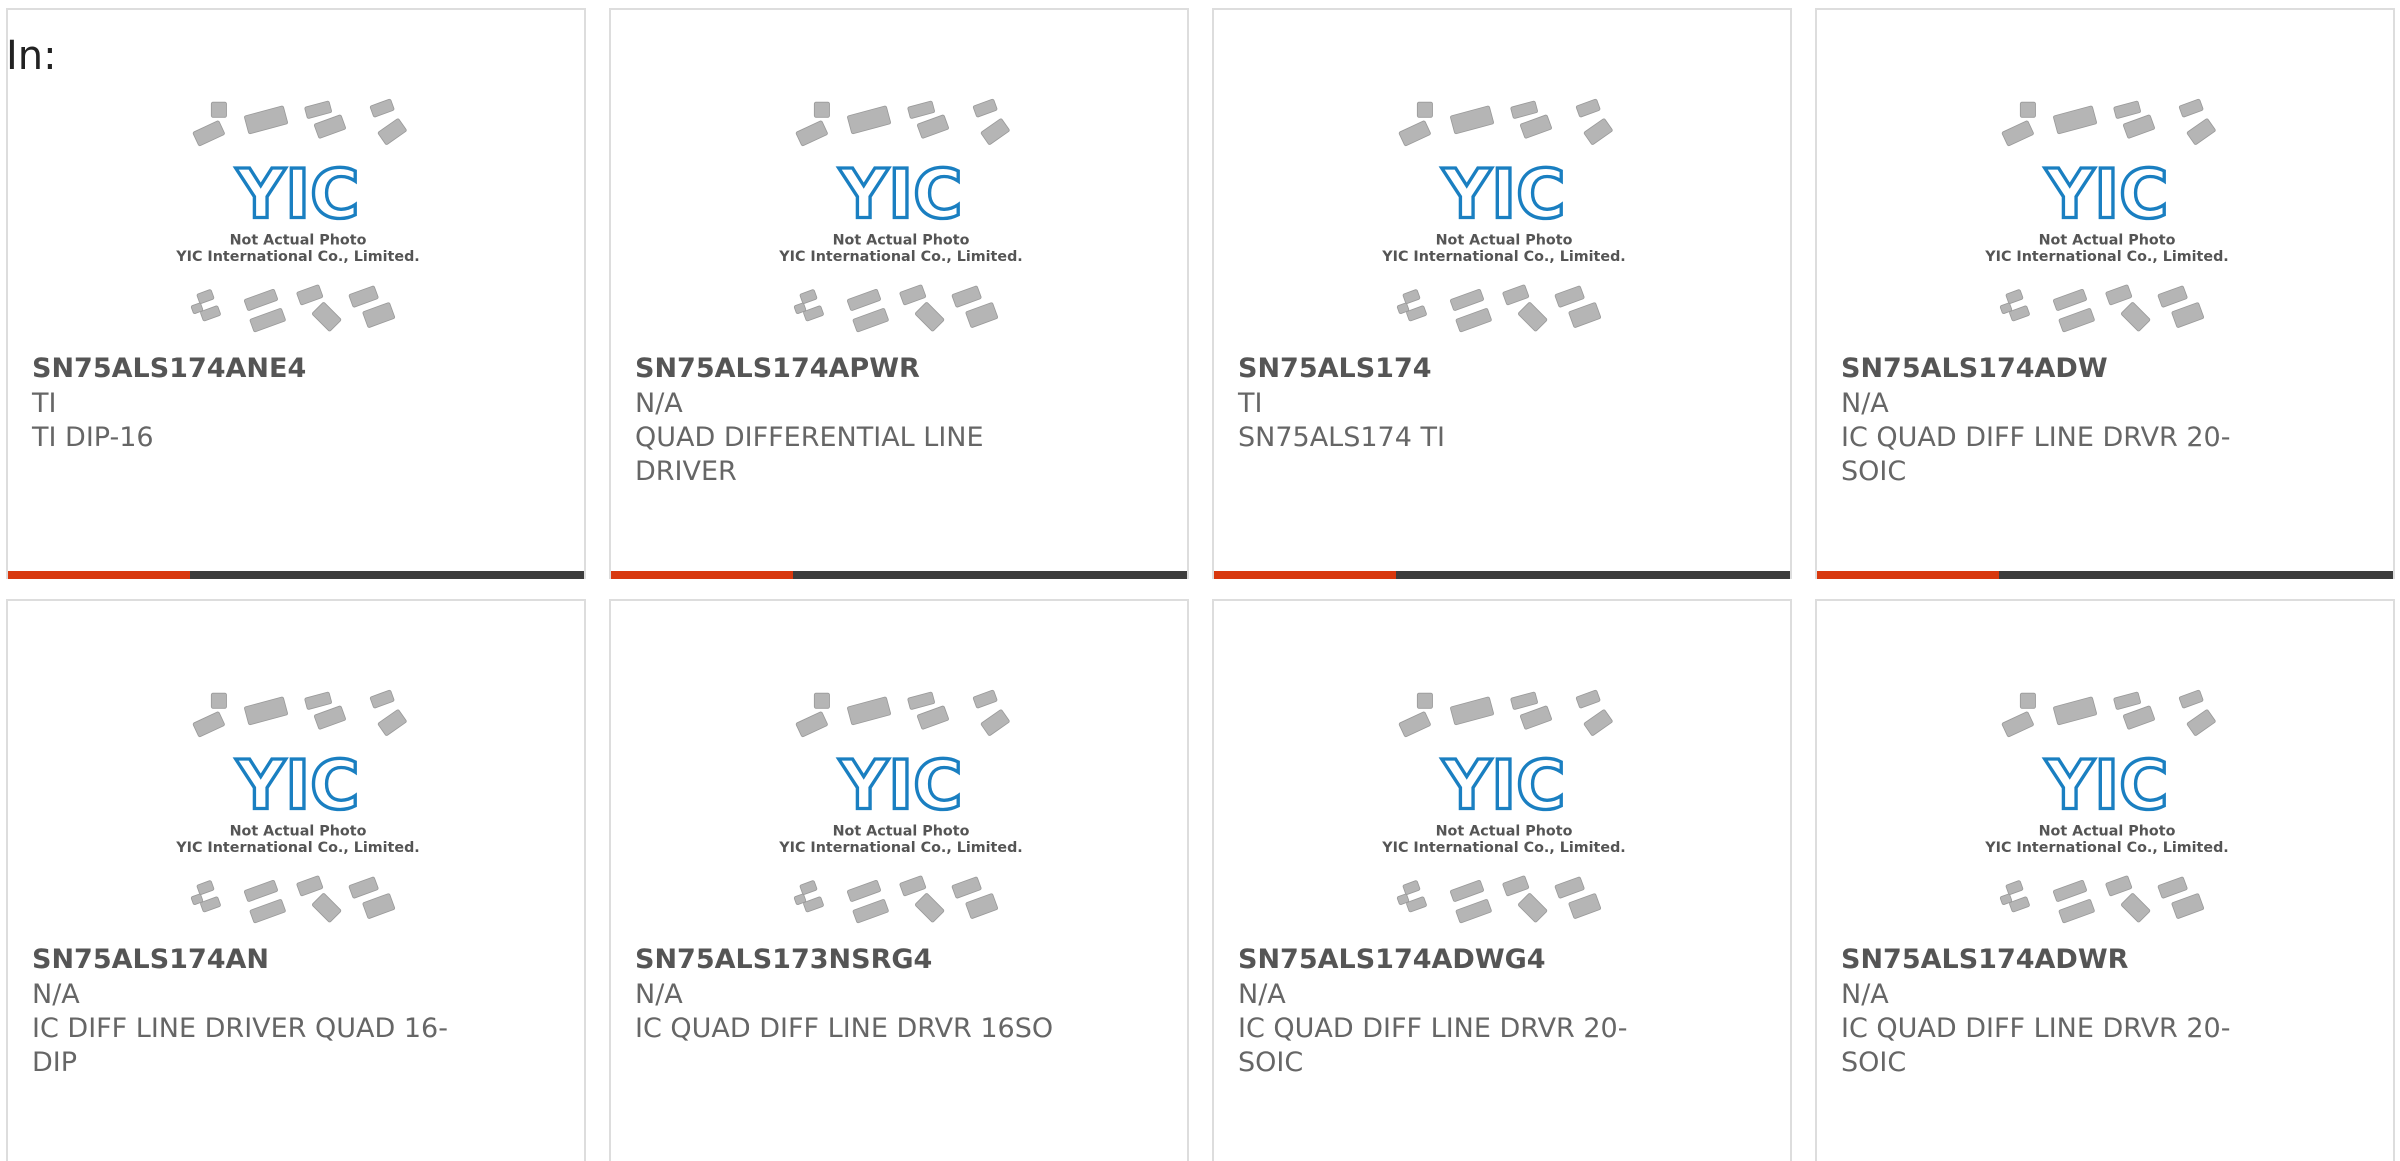  I want to click on description: TI DIP-16, so click(93, 437).